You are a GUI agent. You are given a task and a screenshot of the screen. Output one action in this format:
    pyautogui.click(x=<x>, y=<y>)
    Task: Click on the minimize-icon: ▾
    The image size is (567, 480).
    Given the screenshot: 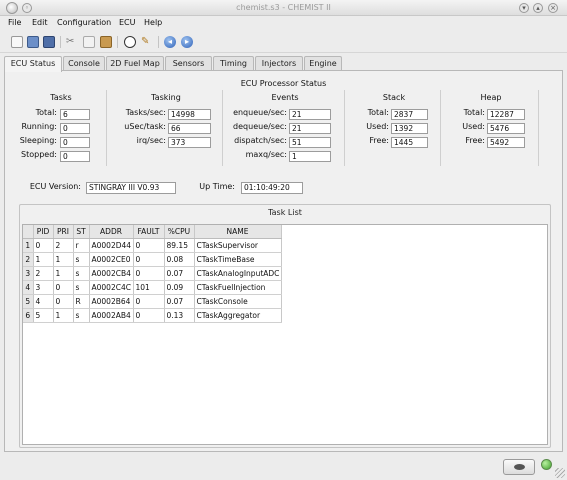 What is the action you would take?
    pyautogui.click(x=524, y=8)
    